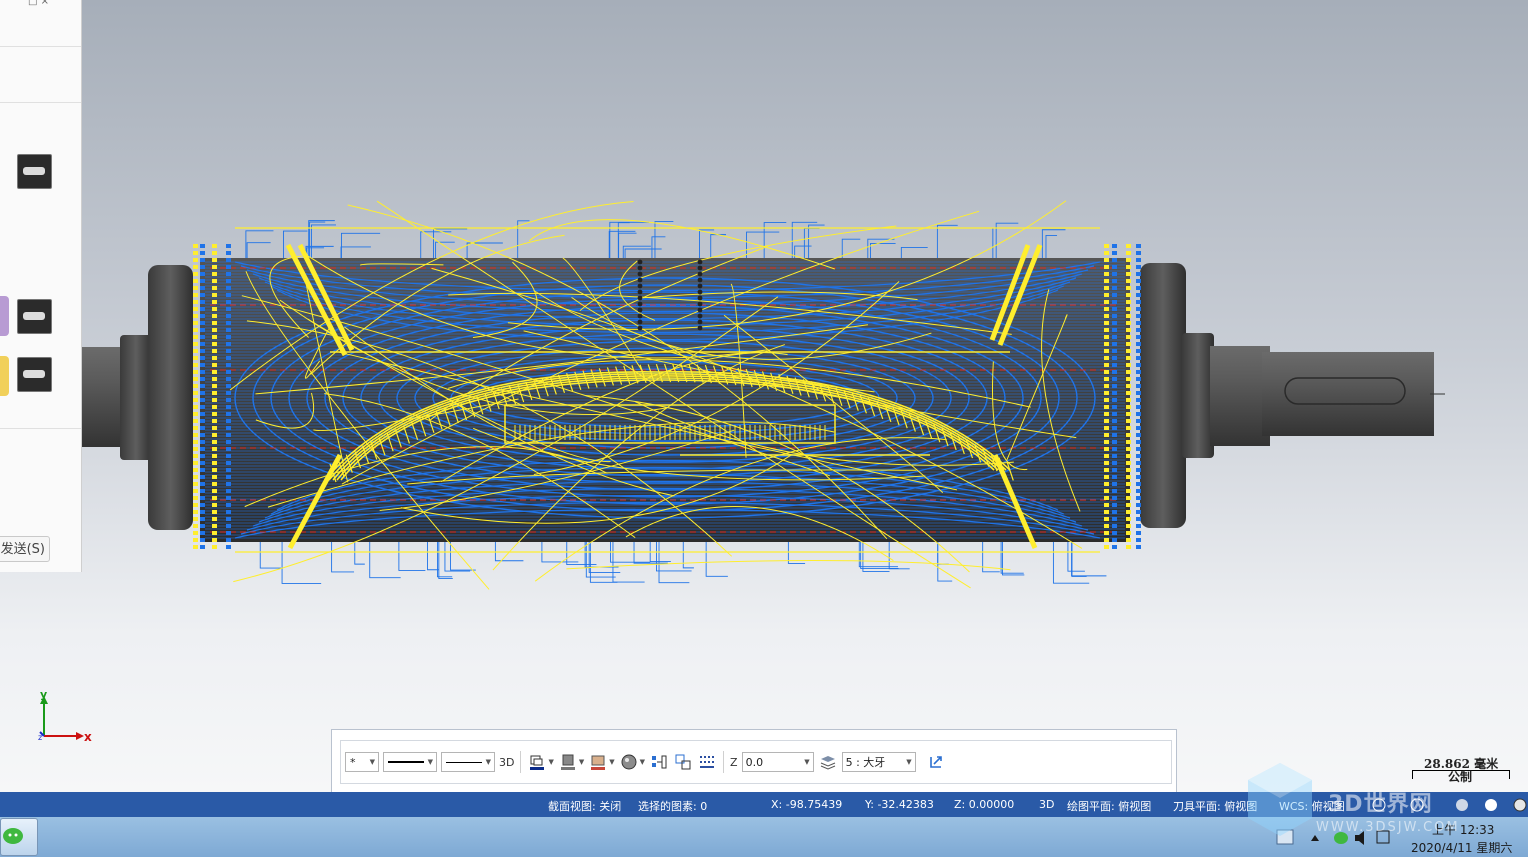 The image size is (1528, 858). What do you see at coordinates (936, 762) in the screenshot?
I see `arrow-export-icon` at bounding box center [936, 762].